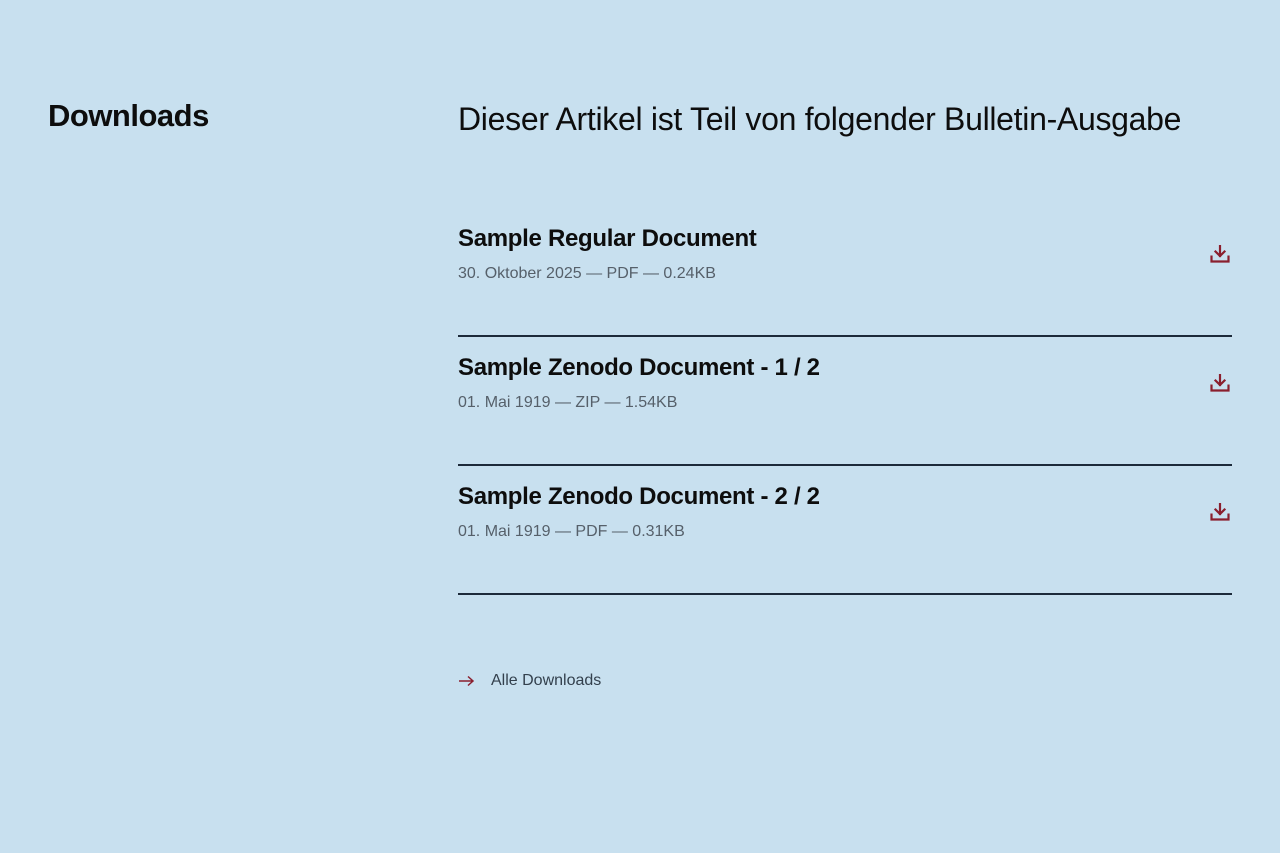 Image resolution: width=1280 pixels, height=853 pixels. What do you see at coordinates (607, 238) in the screenshot?
I see `document-title: Sample Regular Document` at bounding box center [607, 238].